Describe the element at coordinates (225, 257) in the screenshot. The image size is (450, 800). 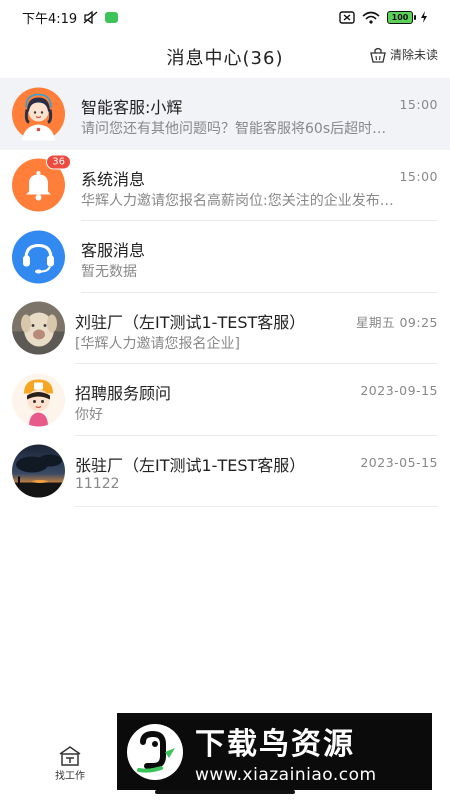
I see `message-item-customer-service: 客服消息 暂无数据` at that location.